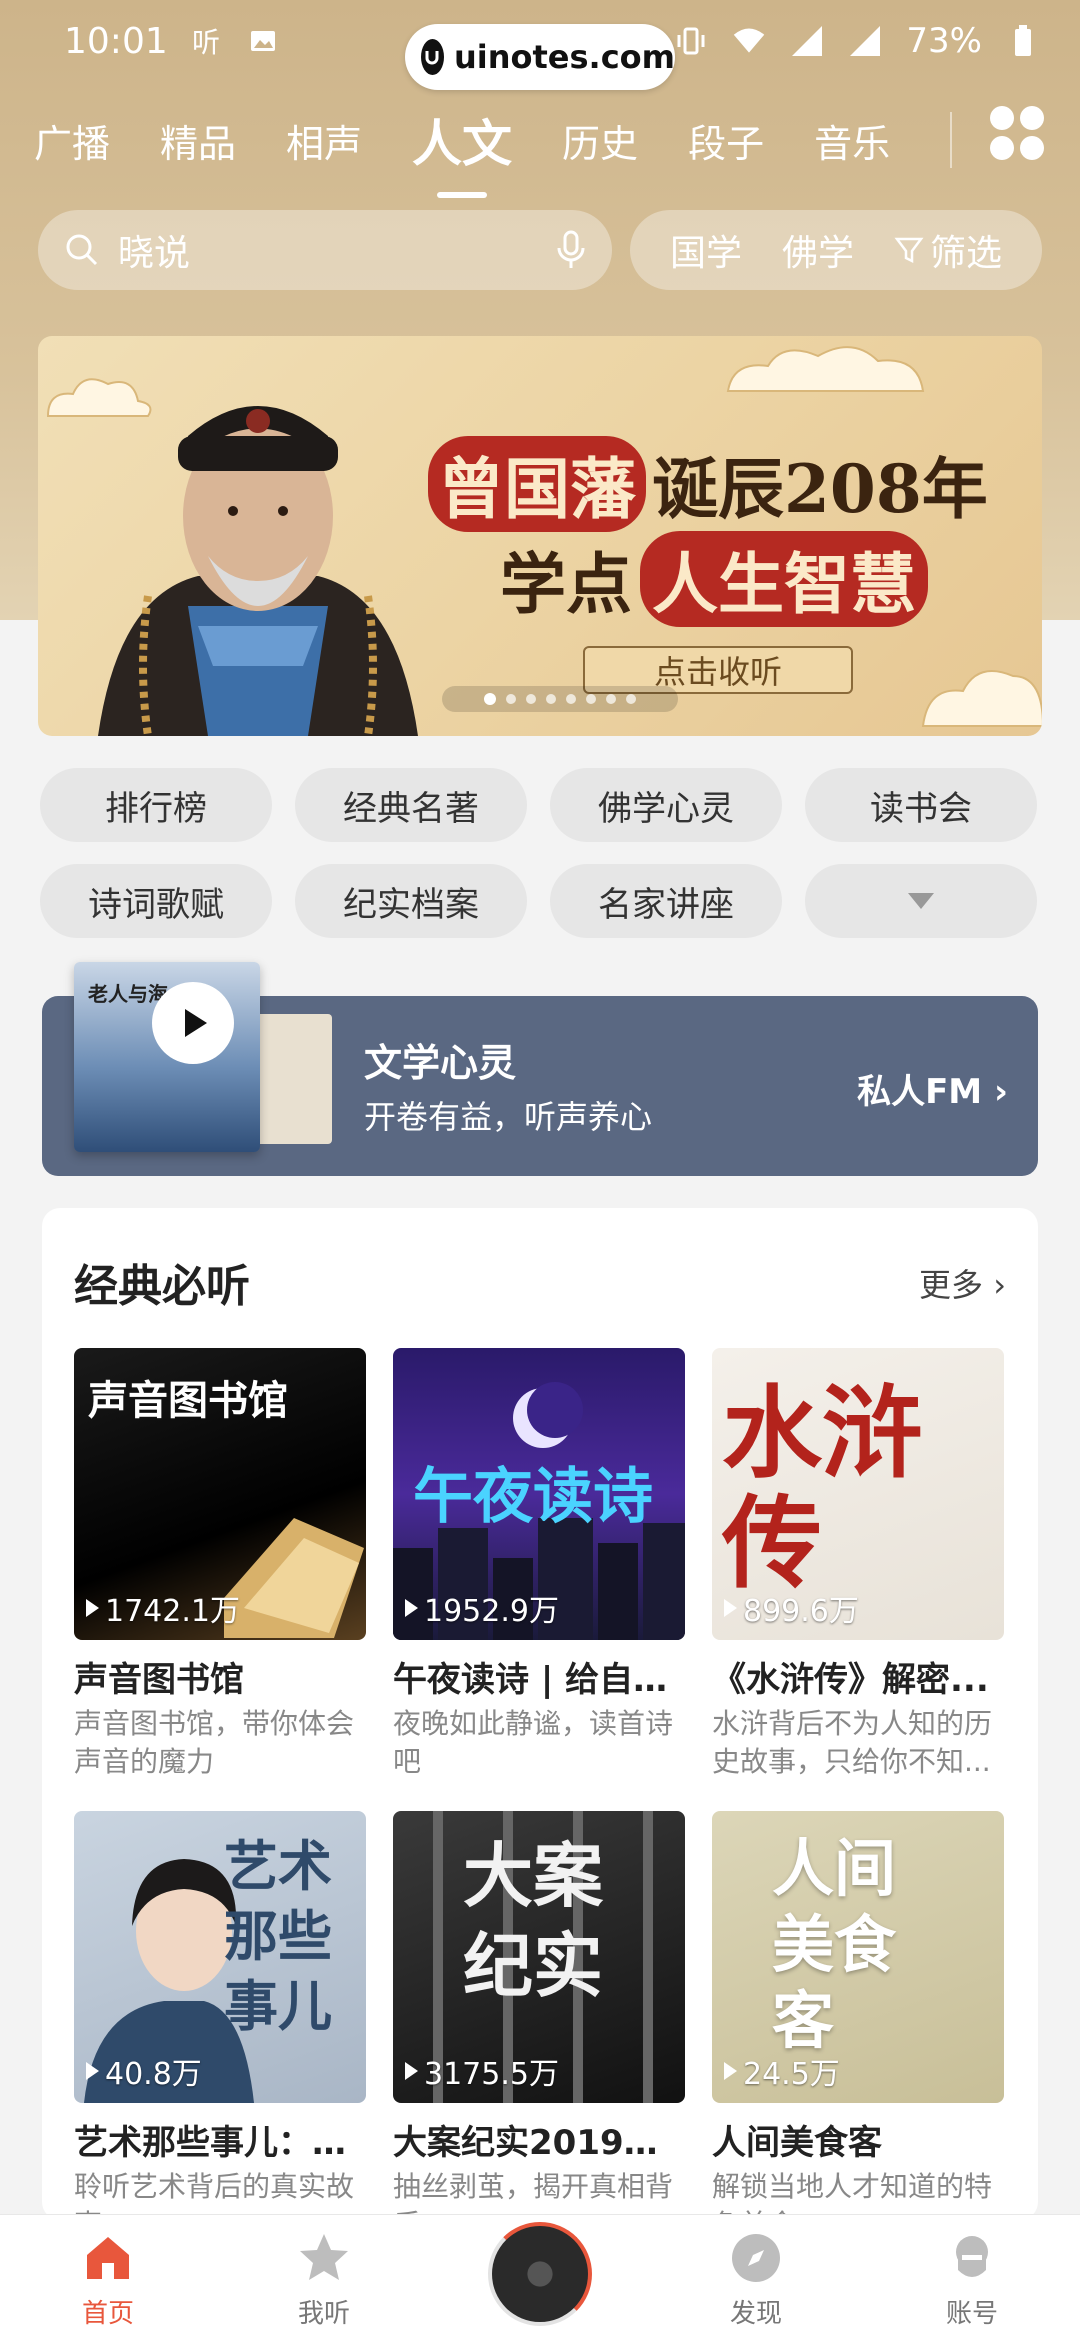 Image resolution: width=1080 pixels, height=2340 pixels. What do you see at coordinates (156, 805) in the screenshot?
I see `chip-ranking: 排行榜` at bounding box center [156, 805].